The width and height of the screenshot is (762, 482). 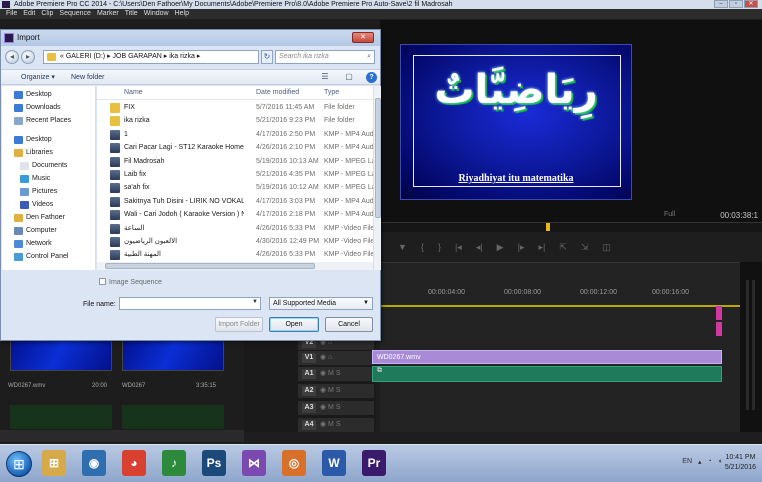 What do you see at coordinates (349, 324) in the screenshot?
I see `cancel-button: Cancel` at bounding box center [349, 324].